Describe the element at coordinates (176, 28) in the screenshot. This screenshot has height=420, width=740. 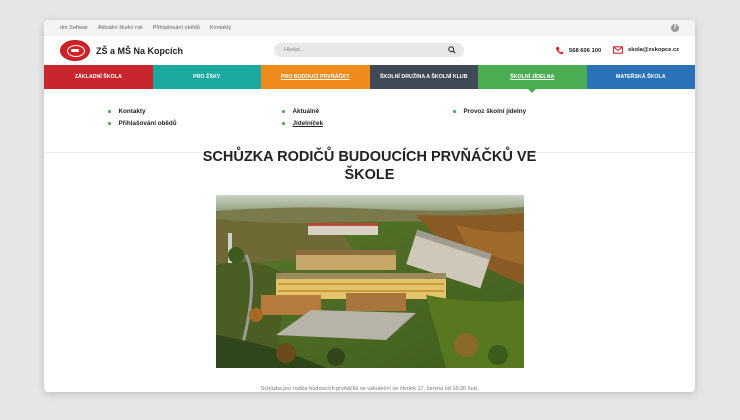
I see `topbar-link-lunch-signup: Přihlašování obědů` at that location.